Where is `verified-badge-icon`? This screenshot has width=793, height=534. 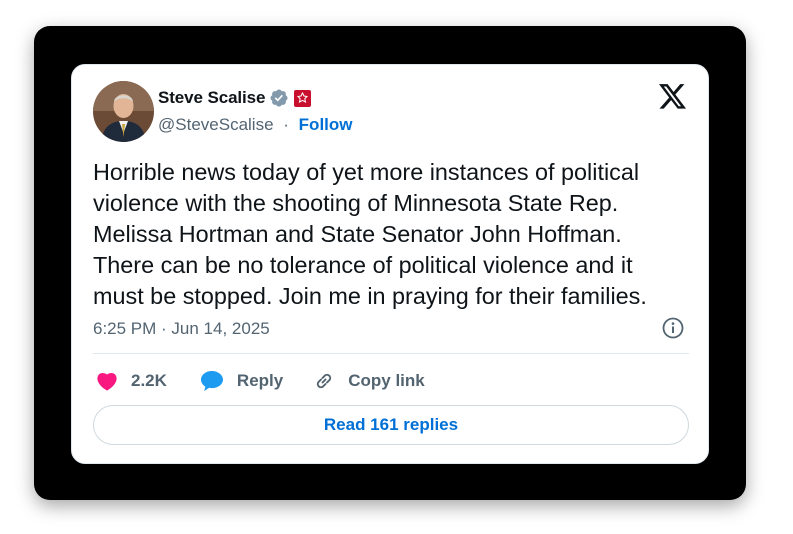 verified-badge-icon is located at coordinates (279, 98).